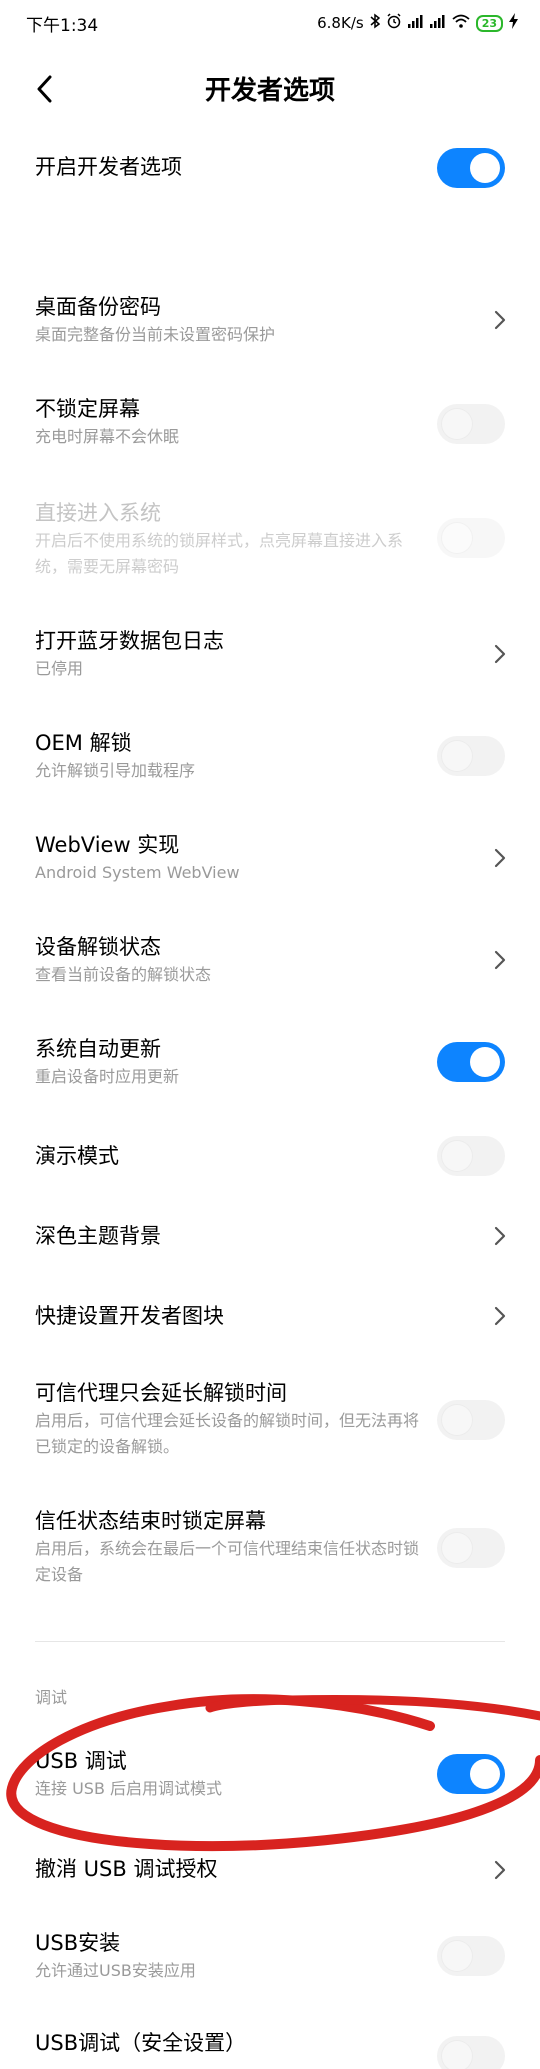  I want to click on section-divider, so click(270, 1641).